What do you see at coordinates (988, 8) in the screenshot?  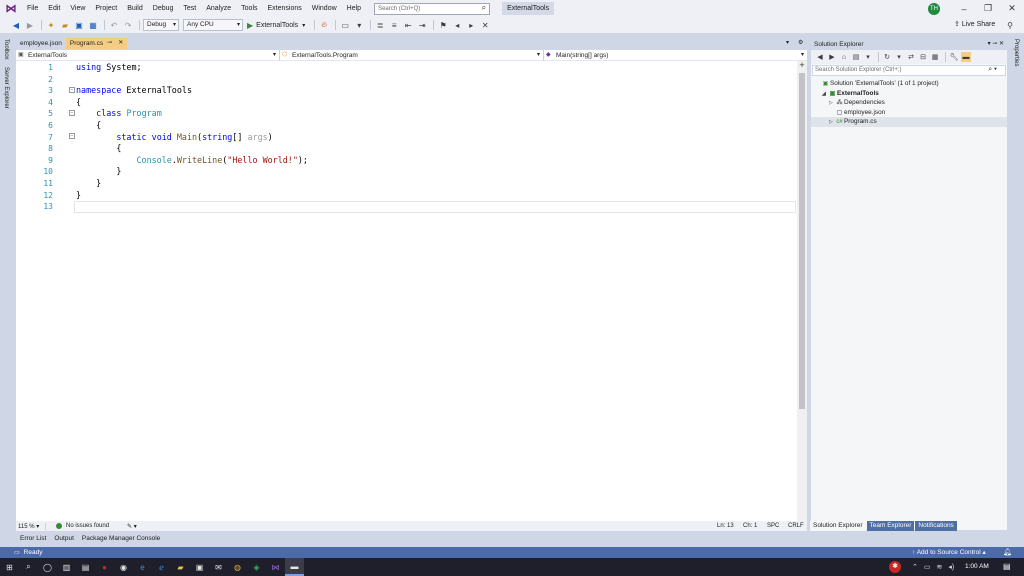 I see `restore-icon: ❐` at bounding box center [988, 8].